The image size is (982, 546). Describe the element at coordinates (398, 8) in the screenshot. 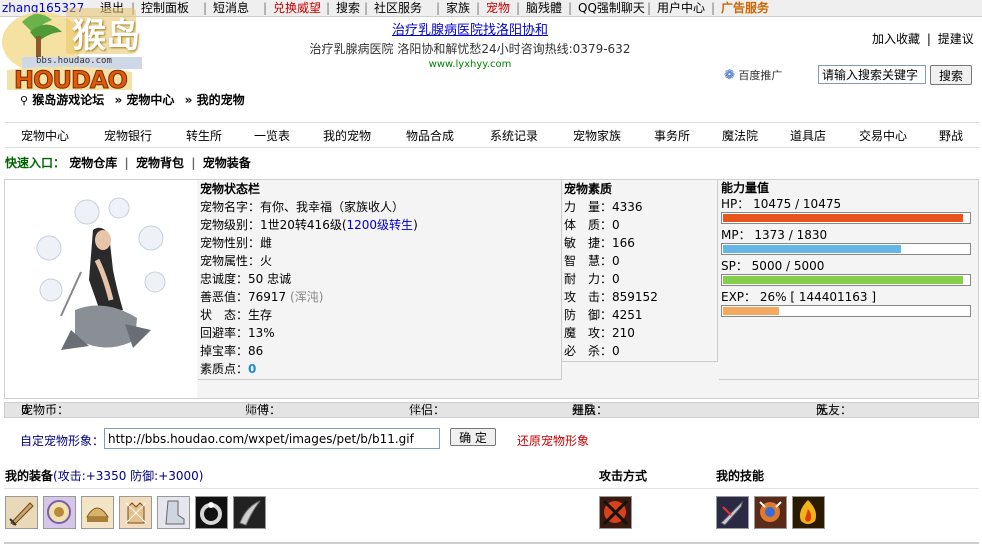

I see `top-link-community: 社区服务` at that location.